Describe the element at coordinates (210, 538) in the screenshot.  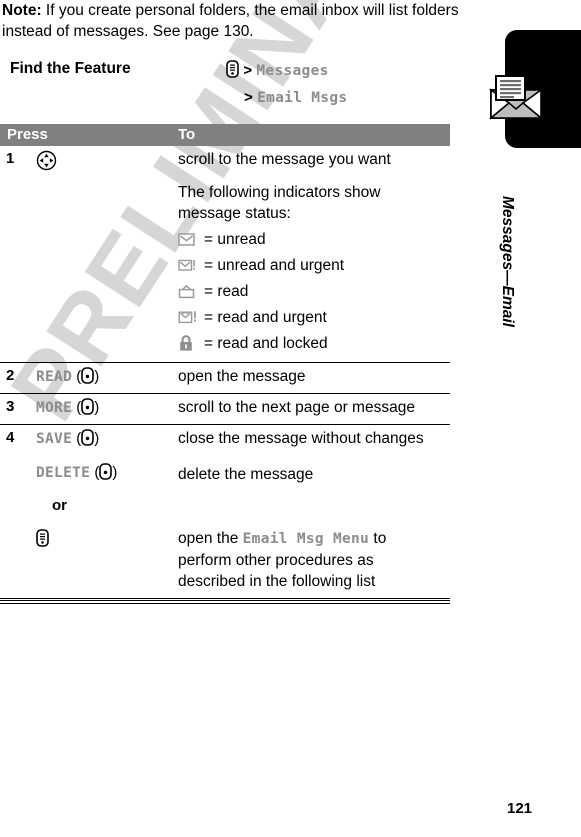
I see `menu-desc-prefix: open the` at that location.